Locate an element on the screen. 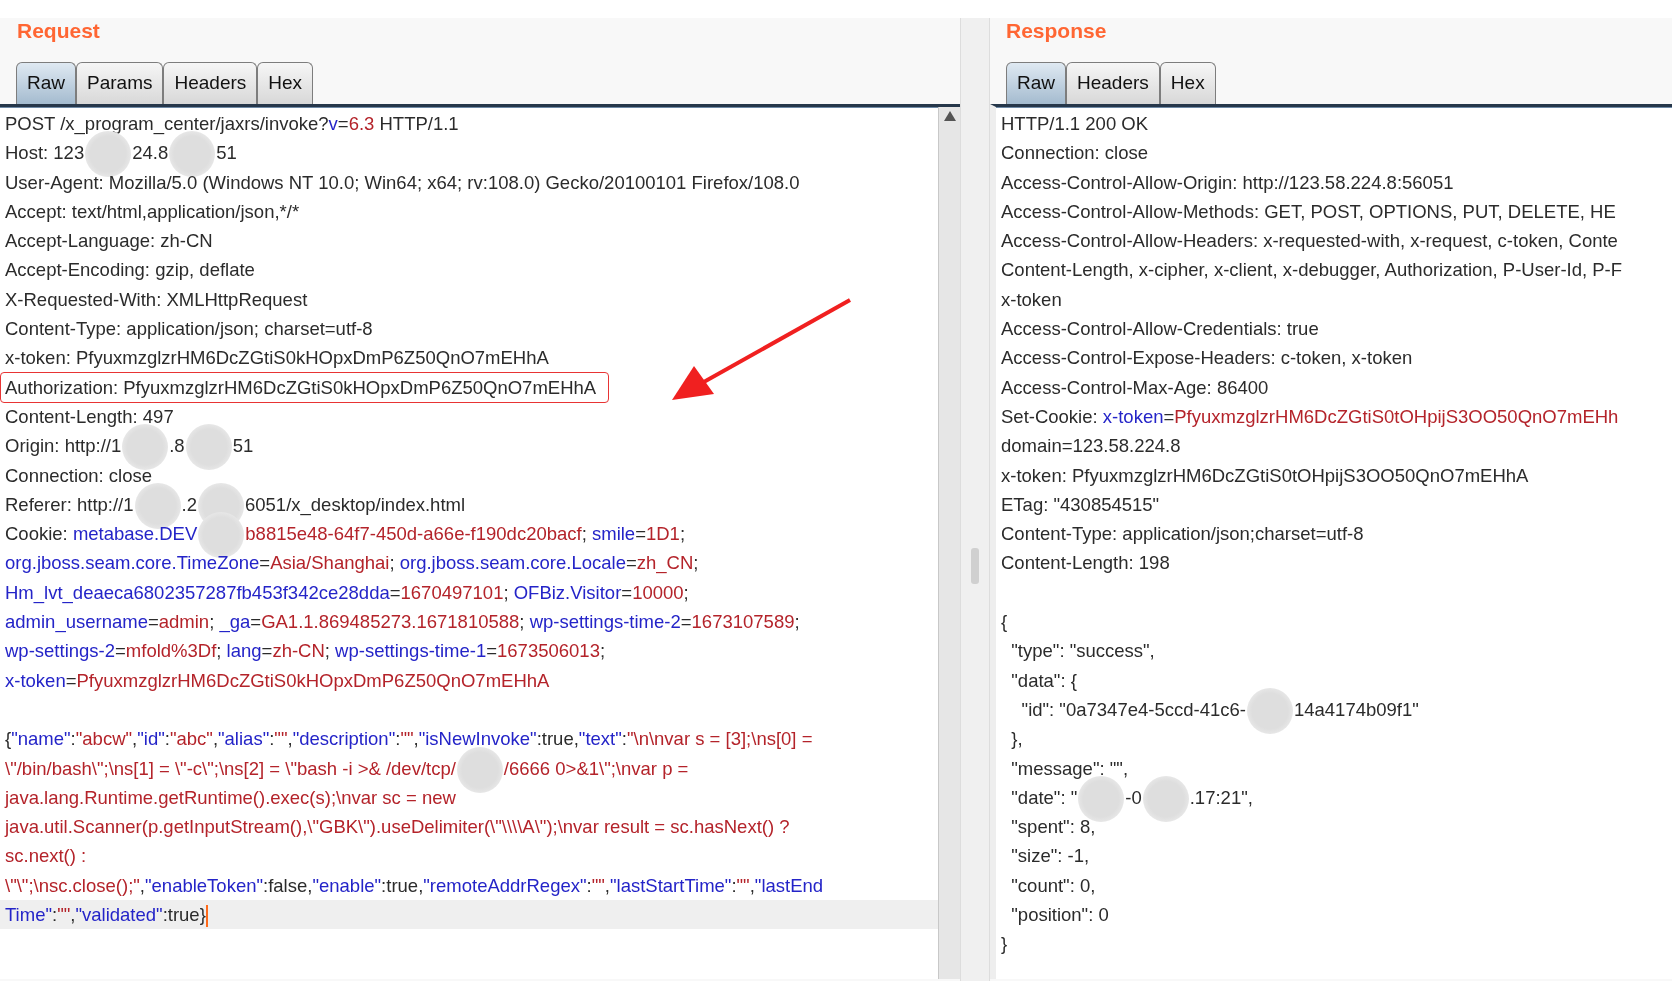 This screenshot has width=1672, height=981. code-text: b8815e48-64f7-450d-a66e-f190dc20bacf; smile=1D1; is located at coordinates (465, 534).